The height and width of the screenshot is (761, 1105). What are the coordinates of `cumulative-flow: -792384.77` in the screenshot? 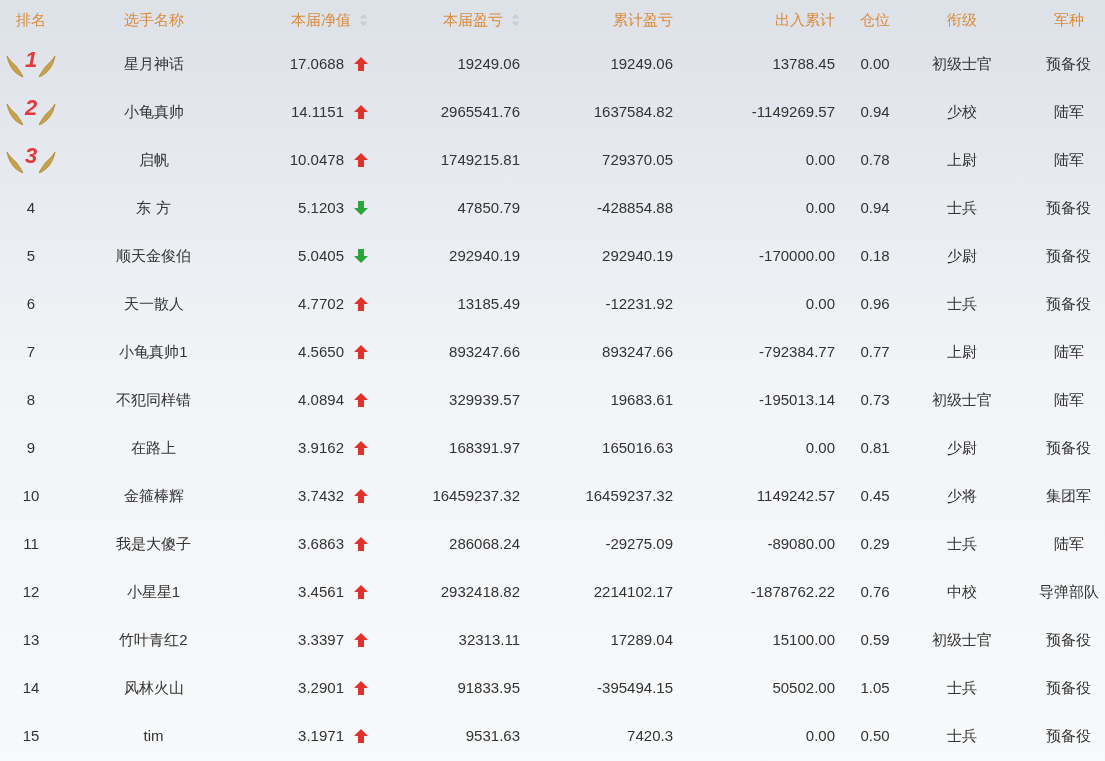 It's located at (797, 351).